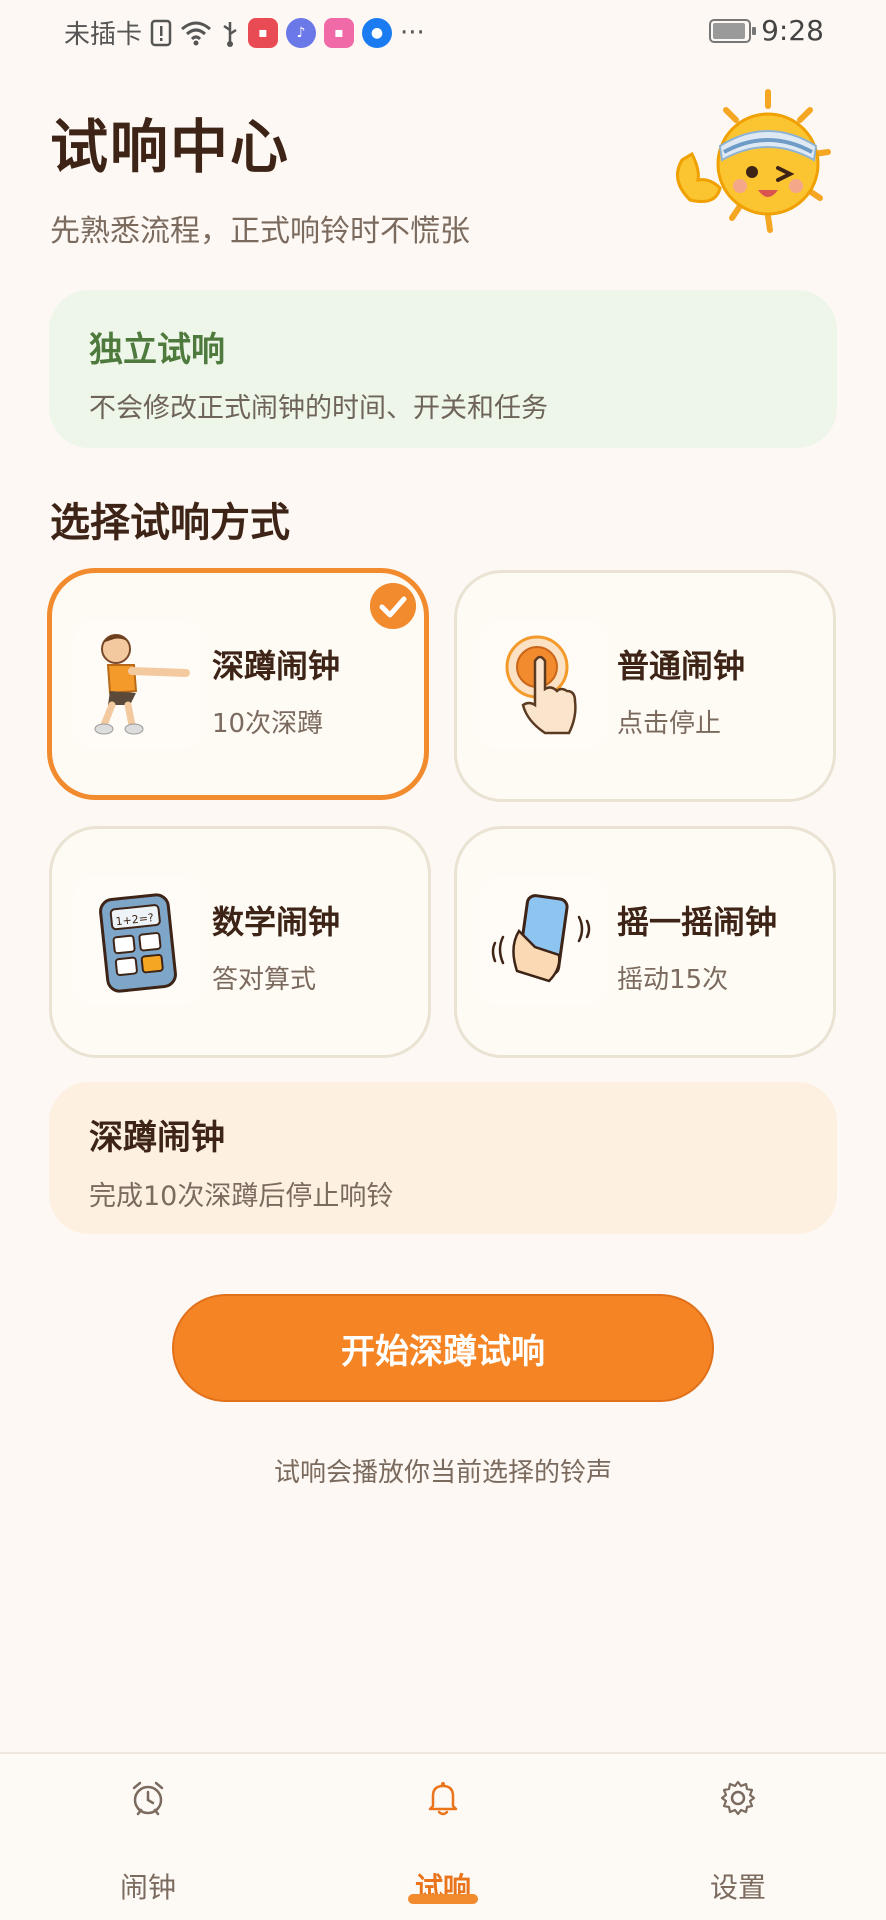  Describe the element at coordinates (138, 941) in the screenshot. I see `calculator-icon: 1+2=?` at that location.